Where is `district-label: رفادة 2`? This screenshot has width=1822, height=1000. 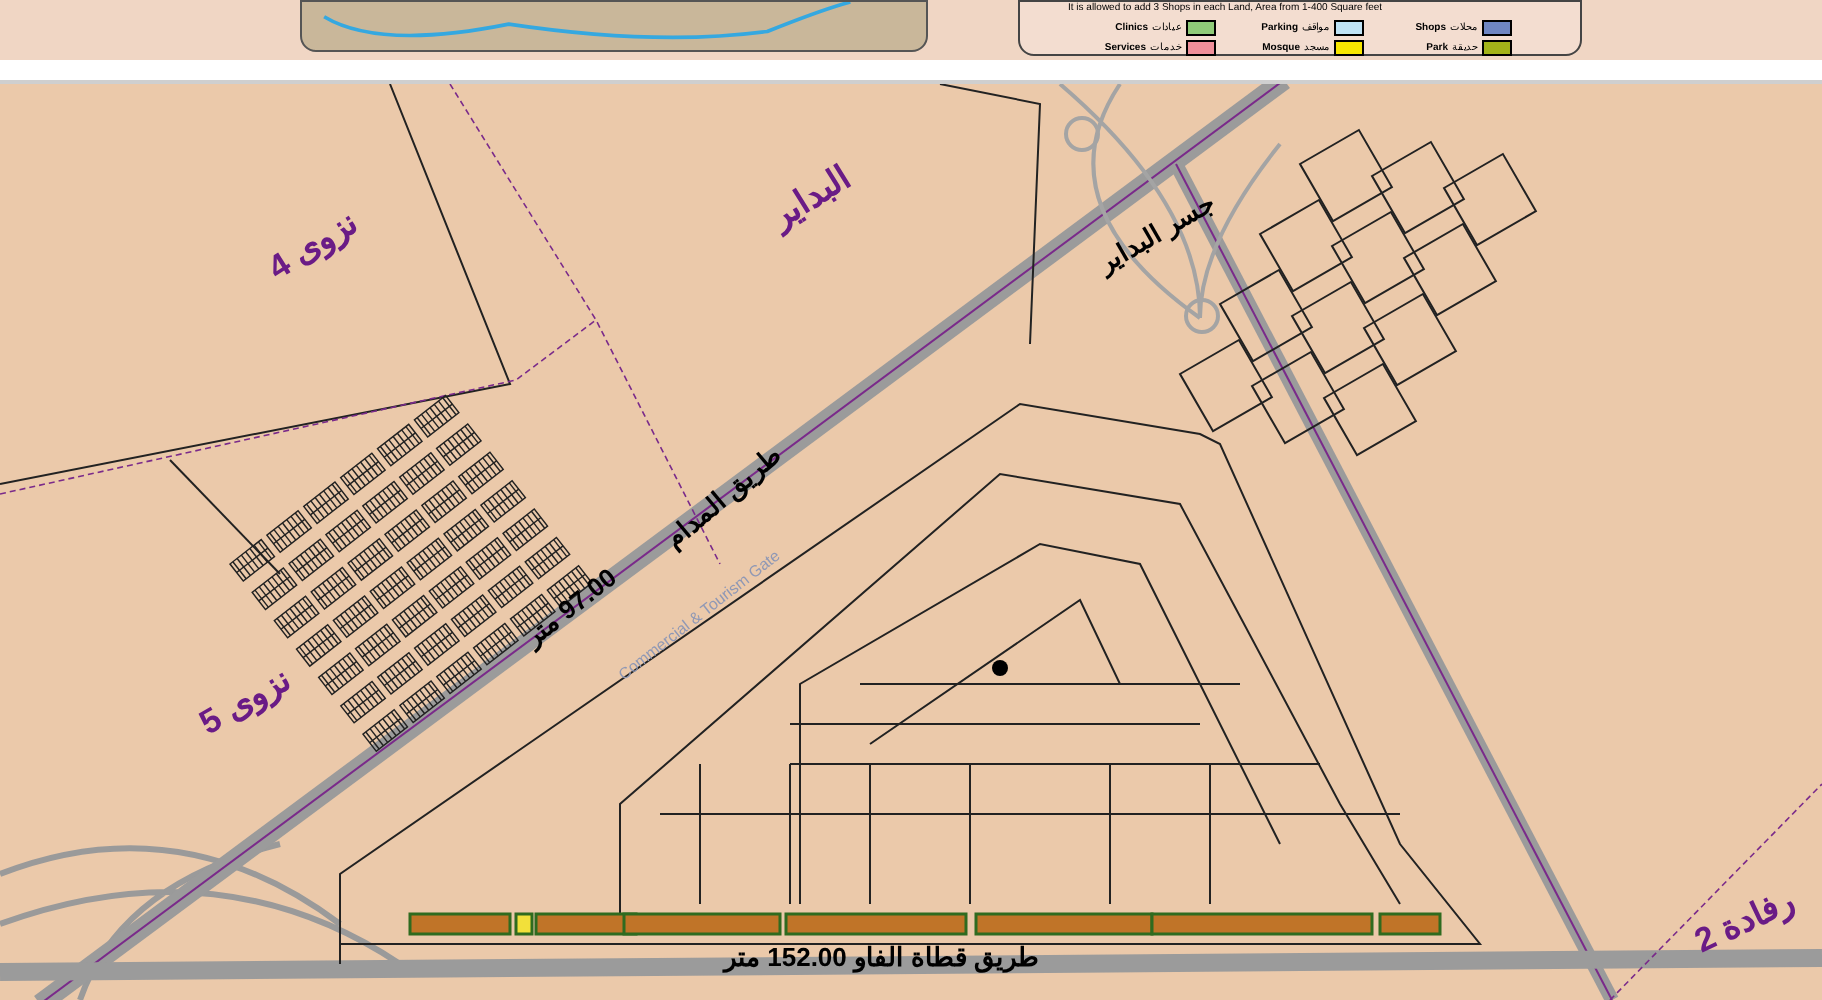
district-label: رفادة 2 is located at coordinates (1744, 921).